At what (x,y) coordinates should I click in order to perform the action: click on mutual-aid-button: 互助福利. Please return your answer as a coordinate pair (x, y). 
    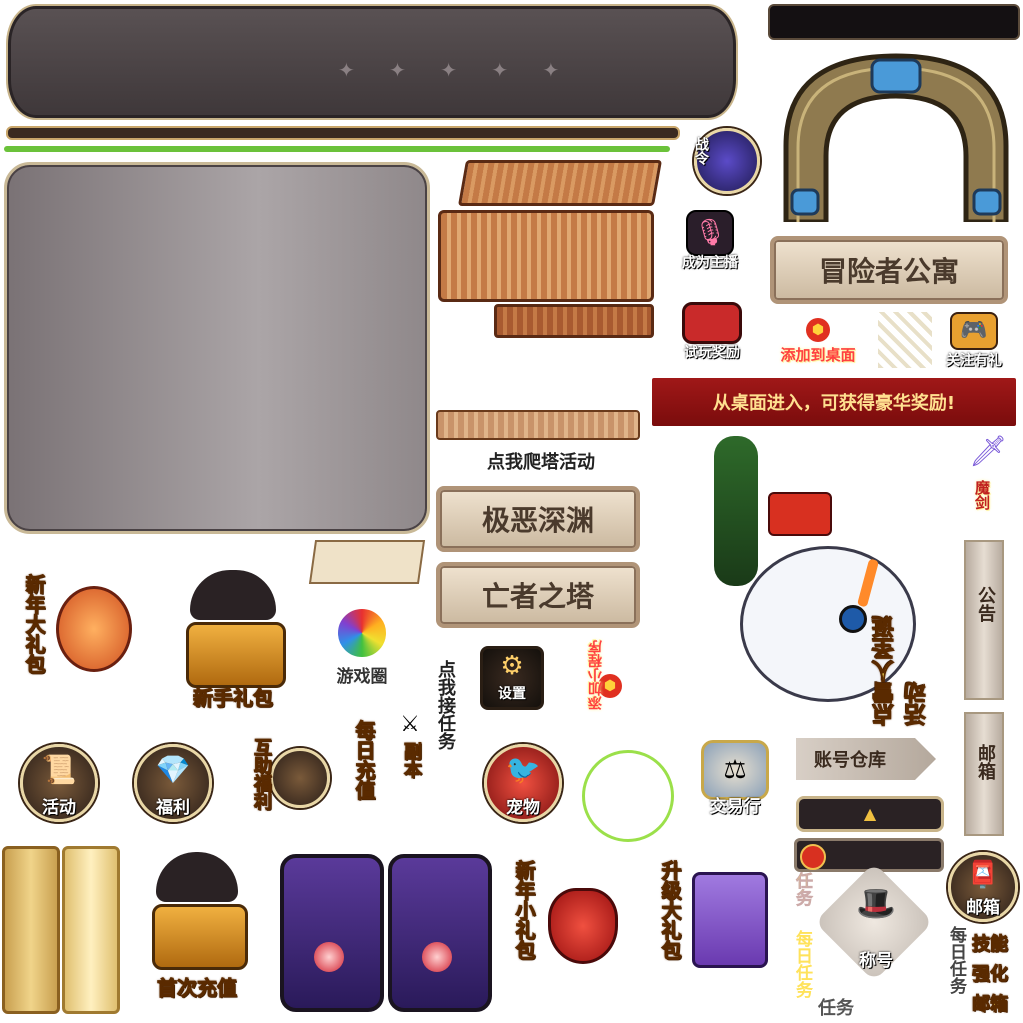
    Looking at the image, I should click on (289, 786).